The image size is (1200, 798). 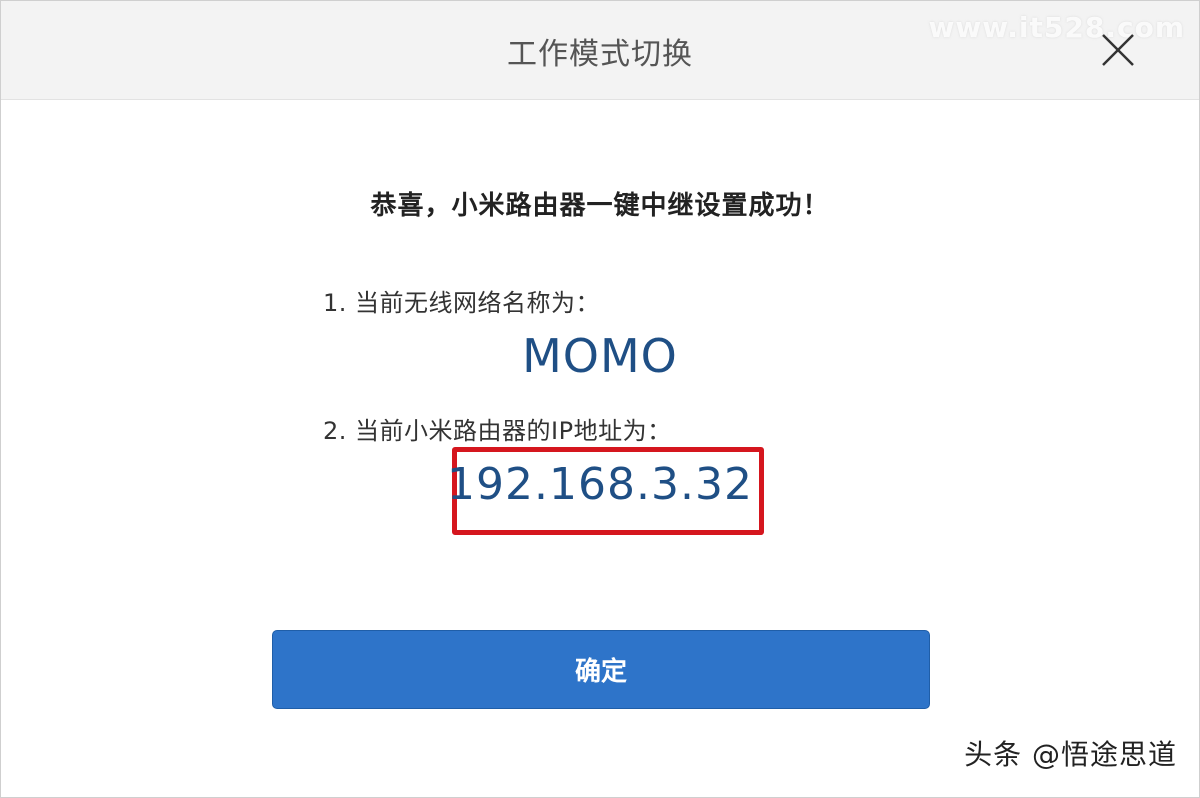 I want to click on close-icon, so click(x=1118, y=50).